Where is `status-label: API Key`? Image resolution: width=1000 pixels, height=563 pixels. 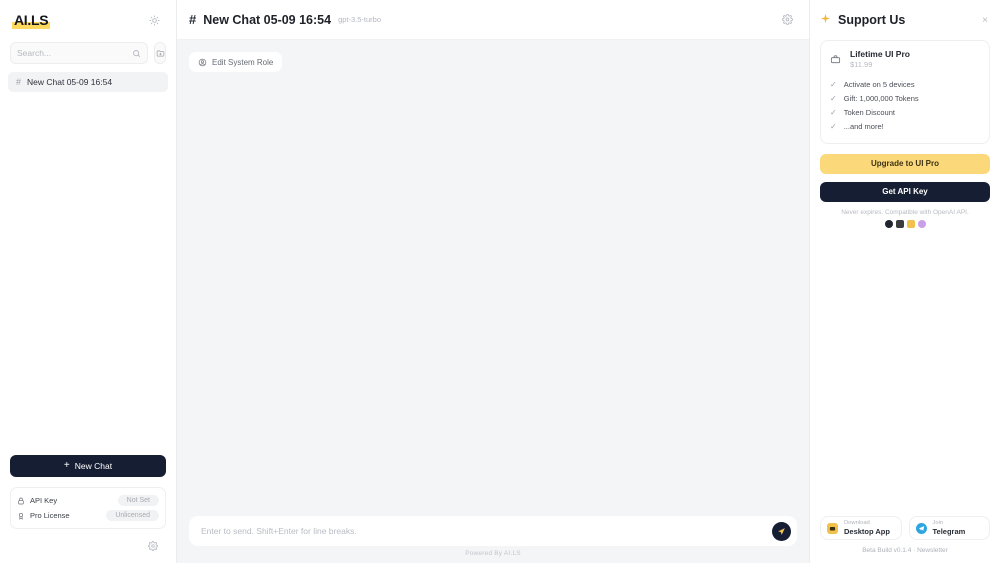 status-label: API Key is located at coordinates (44, 500).